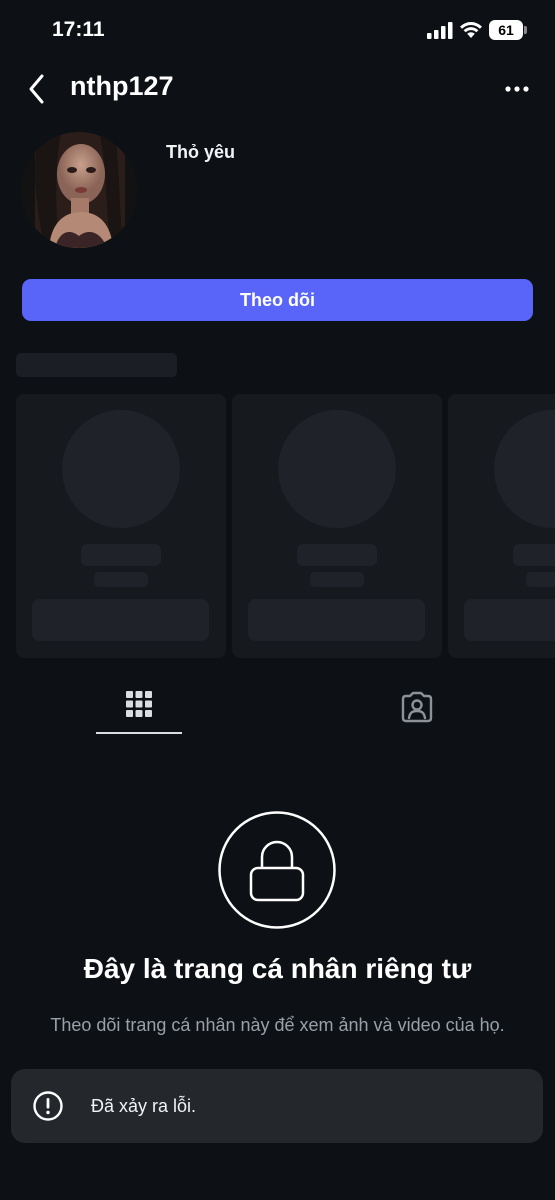  I want to click on private-account-title: Đây là trang cá nhân riêng tư, so click(277, 968).